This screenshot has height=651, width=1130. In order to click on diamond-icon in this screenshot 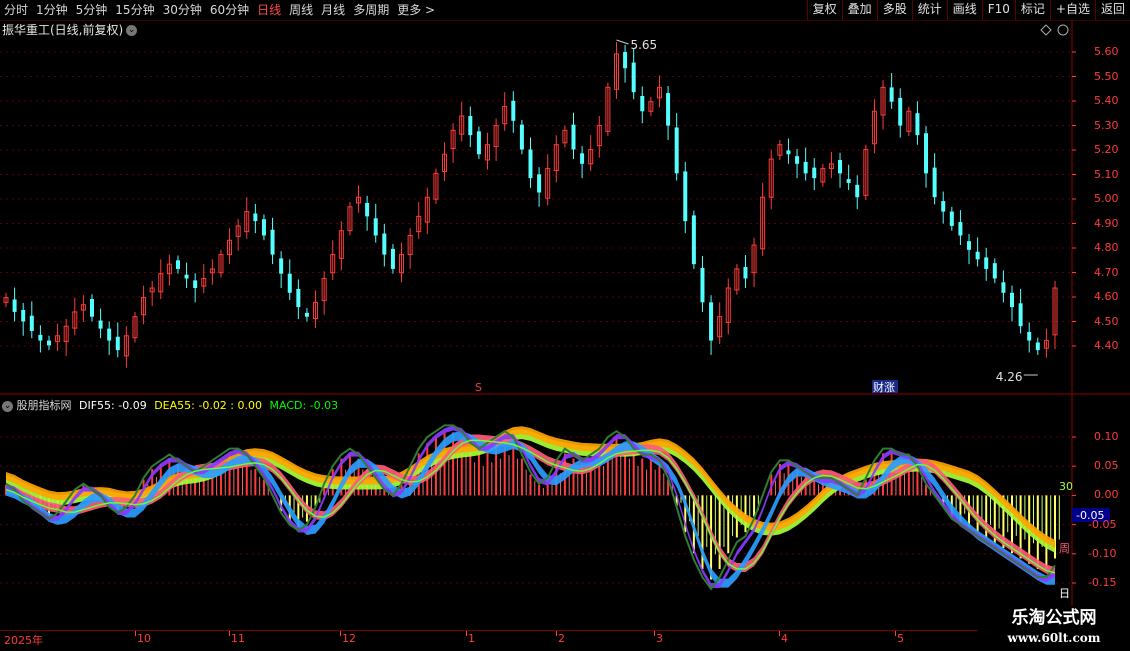, I will do `click(1046, 30)`.